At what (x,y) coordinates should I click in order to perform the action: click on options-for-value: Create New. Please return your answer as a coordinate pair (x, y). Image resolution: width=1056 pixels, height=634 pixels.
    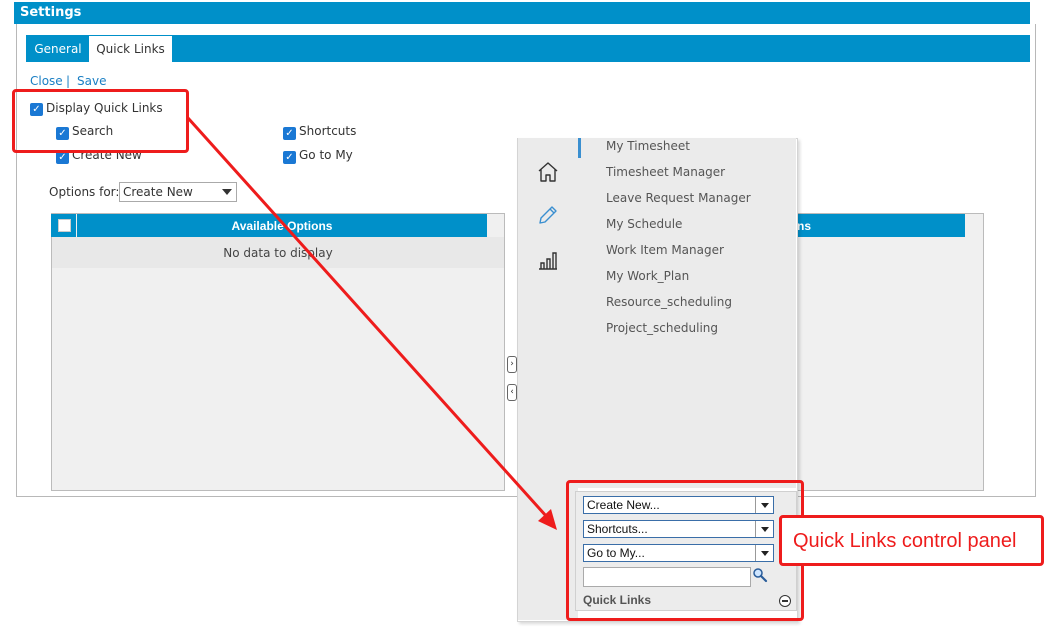
    Looking at the image, I should click on (158, 192).